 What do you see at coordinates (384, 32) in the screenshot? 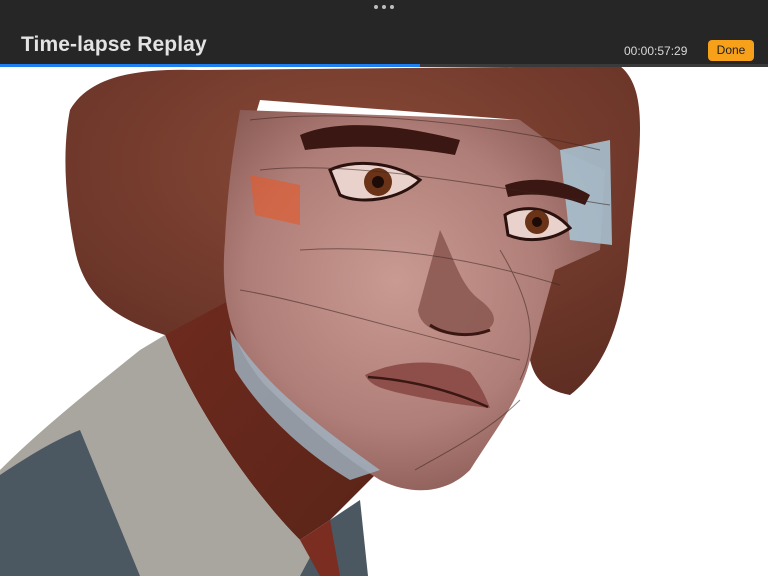
I see `header-bar: Time-lapse Replay 00:00:57:29 Done` at bounding box center [384, 32].